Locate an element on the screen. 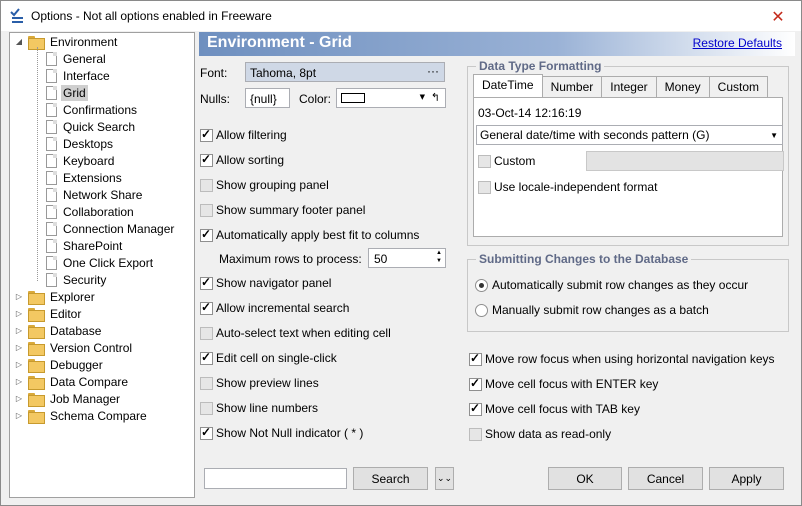  tree-item-confirmations: Confirmations is located at coordinates (92, 109).